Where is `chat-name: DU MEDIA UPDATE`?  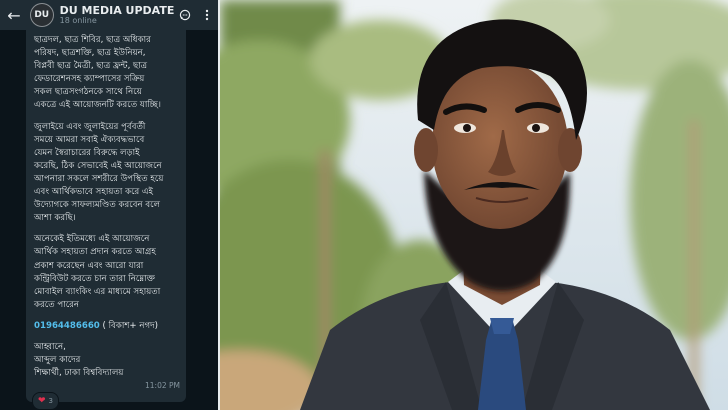
chat-name: DU MEDIA UPDATE is located at coordinates (117, 10).